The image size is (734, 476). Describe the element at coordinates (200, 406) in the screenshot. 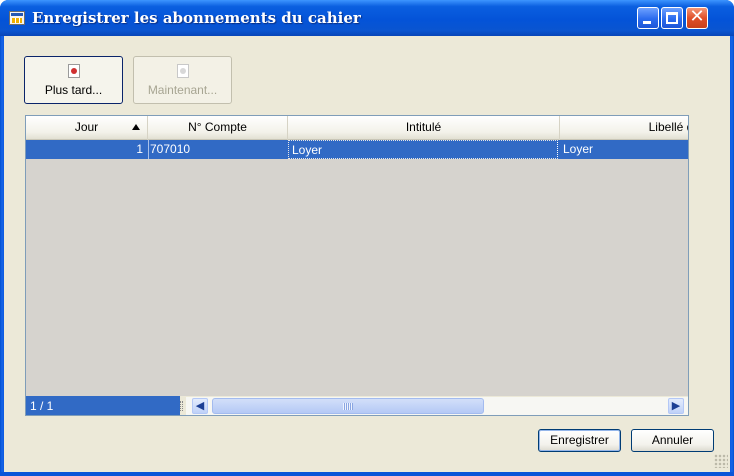

I see `scroll-left-button: ◀` at that location.